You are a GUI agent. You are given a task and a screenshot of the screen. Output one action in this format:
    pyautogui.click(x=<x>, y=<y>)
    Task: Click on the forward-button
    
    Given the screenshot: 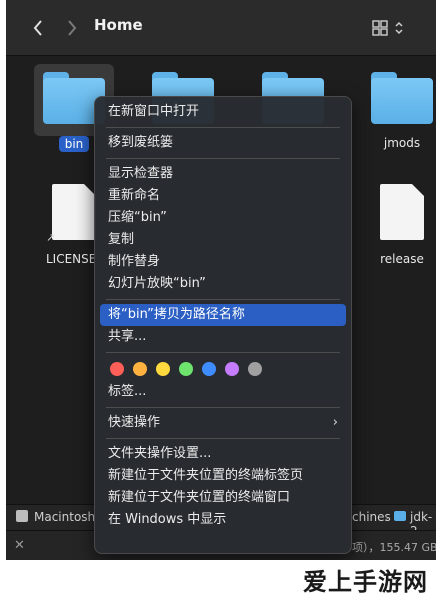 What is the action you would take?
    pyautogui.click(x=72, y=28)
    